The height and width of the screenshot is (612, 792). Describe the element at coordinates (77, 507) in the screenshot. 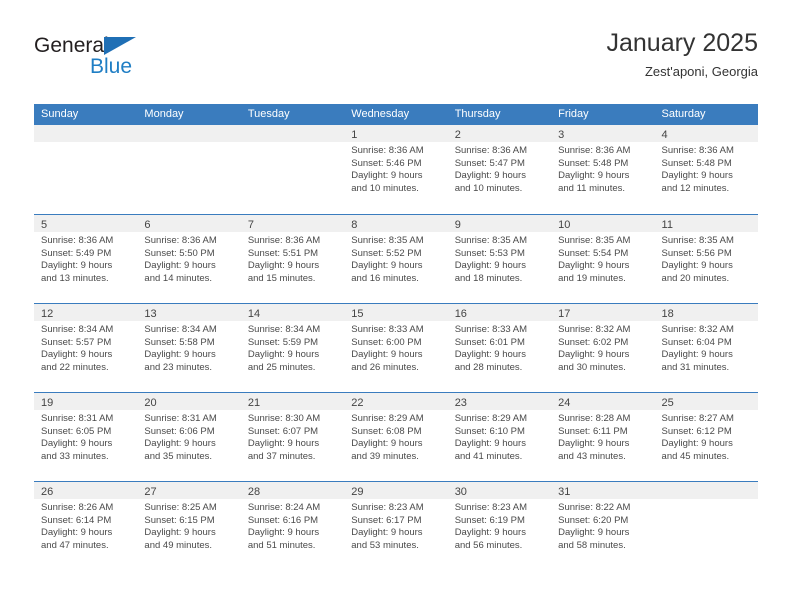

I see `sunrise-text: Sunrise: 8:26 AM` at that location.